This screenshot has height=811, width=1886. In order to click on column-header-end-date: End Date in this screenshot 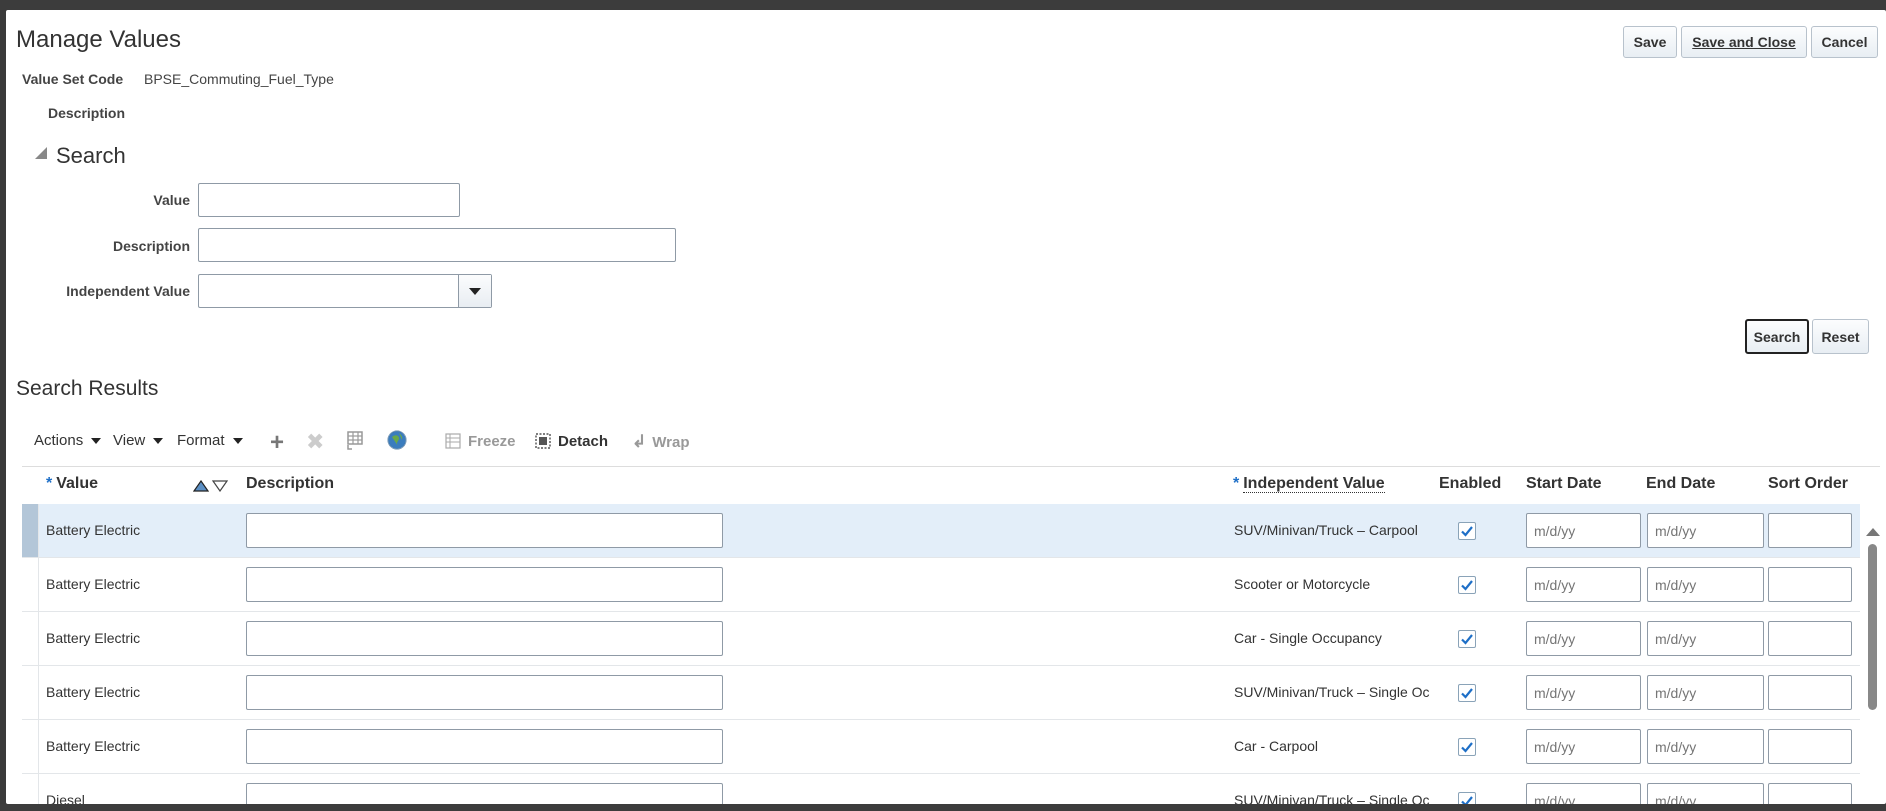, I will do `click(1680, 484)`.